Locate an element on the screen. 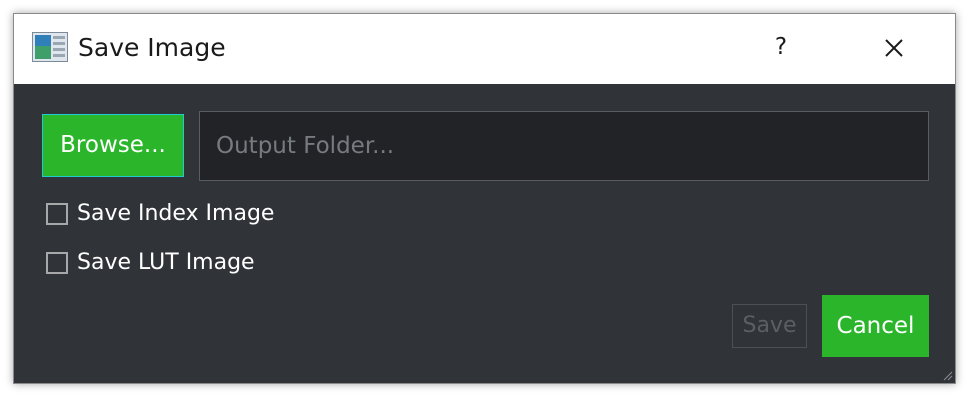 The image size is (971, 404). close-icon is located at coordinates (894, 48).